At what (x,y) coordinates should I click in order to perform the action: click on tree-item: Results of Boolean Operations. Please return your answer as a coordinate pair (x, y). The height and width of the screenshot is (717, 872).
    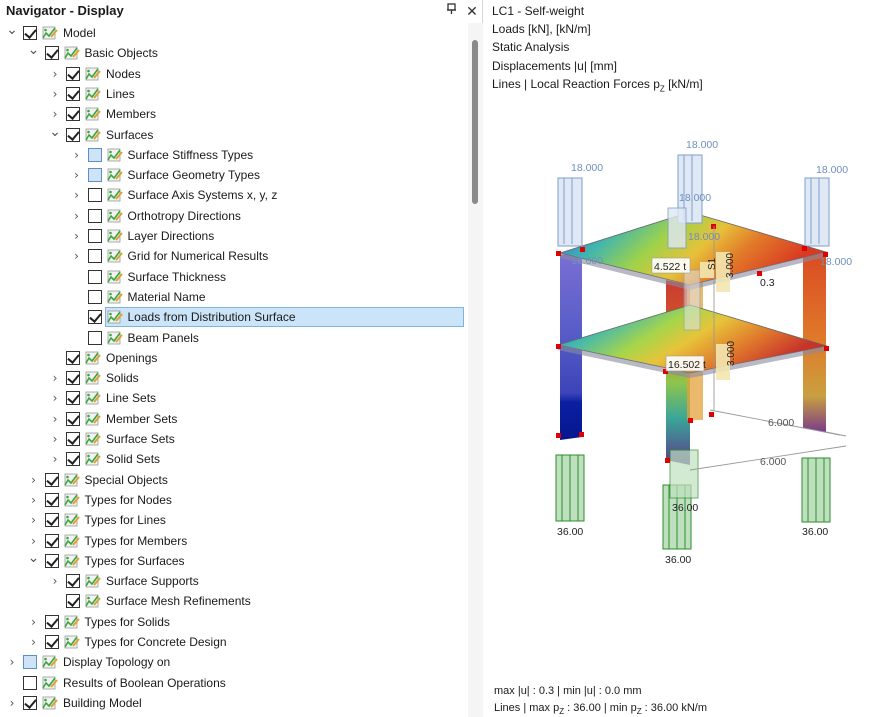
    Looking at the image, I should click on (234, 683).